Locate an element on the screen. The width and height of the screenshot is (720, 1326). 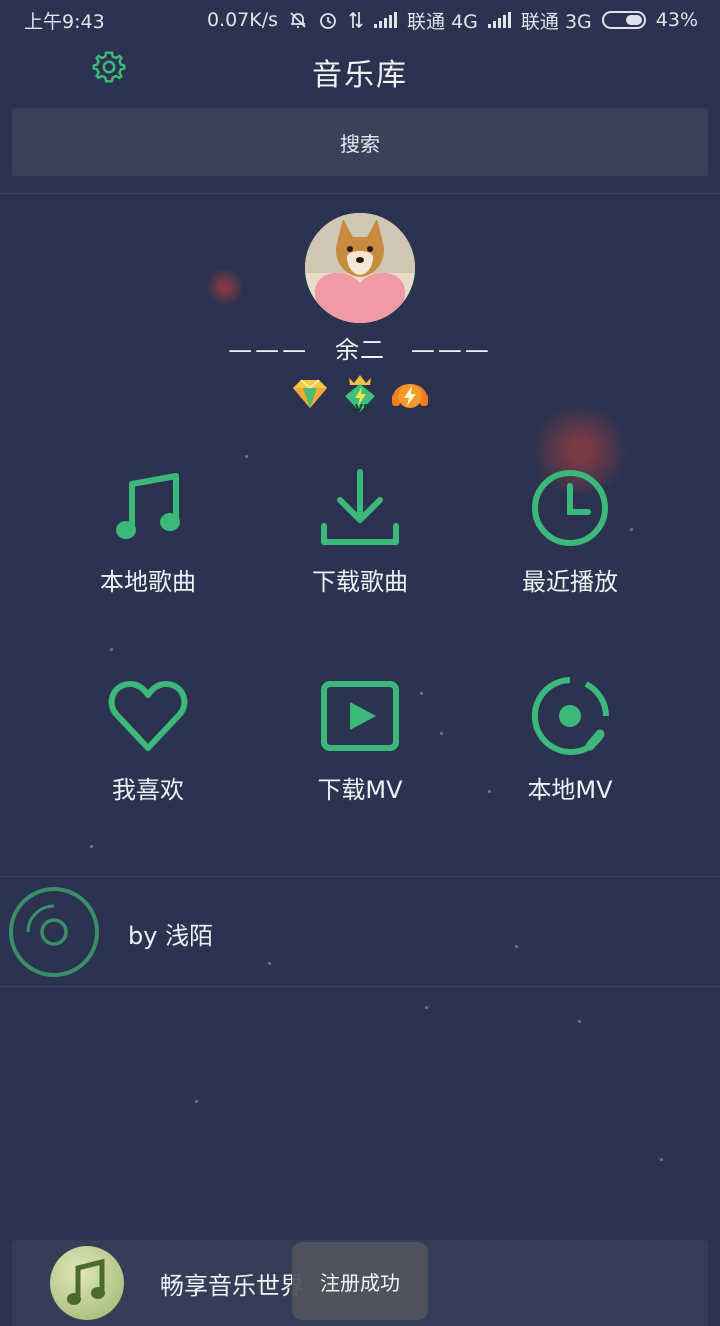
battery-percent: 43% is located at coordinates (676, 20).